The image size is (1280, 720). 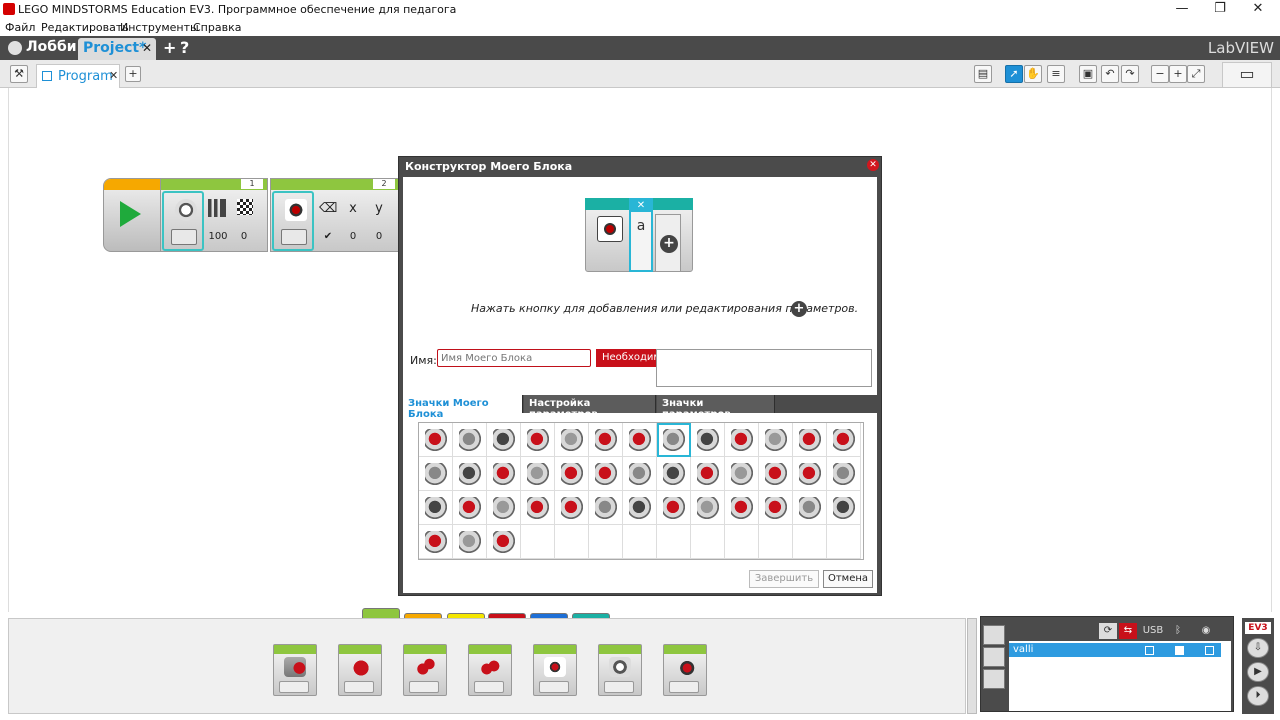 I want to click on content-editor-icon: ▤, so click(x=983, y=74).